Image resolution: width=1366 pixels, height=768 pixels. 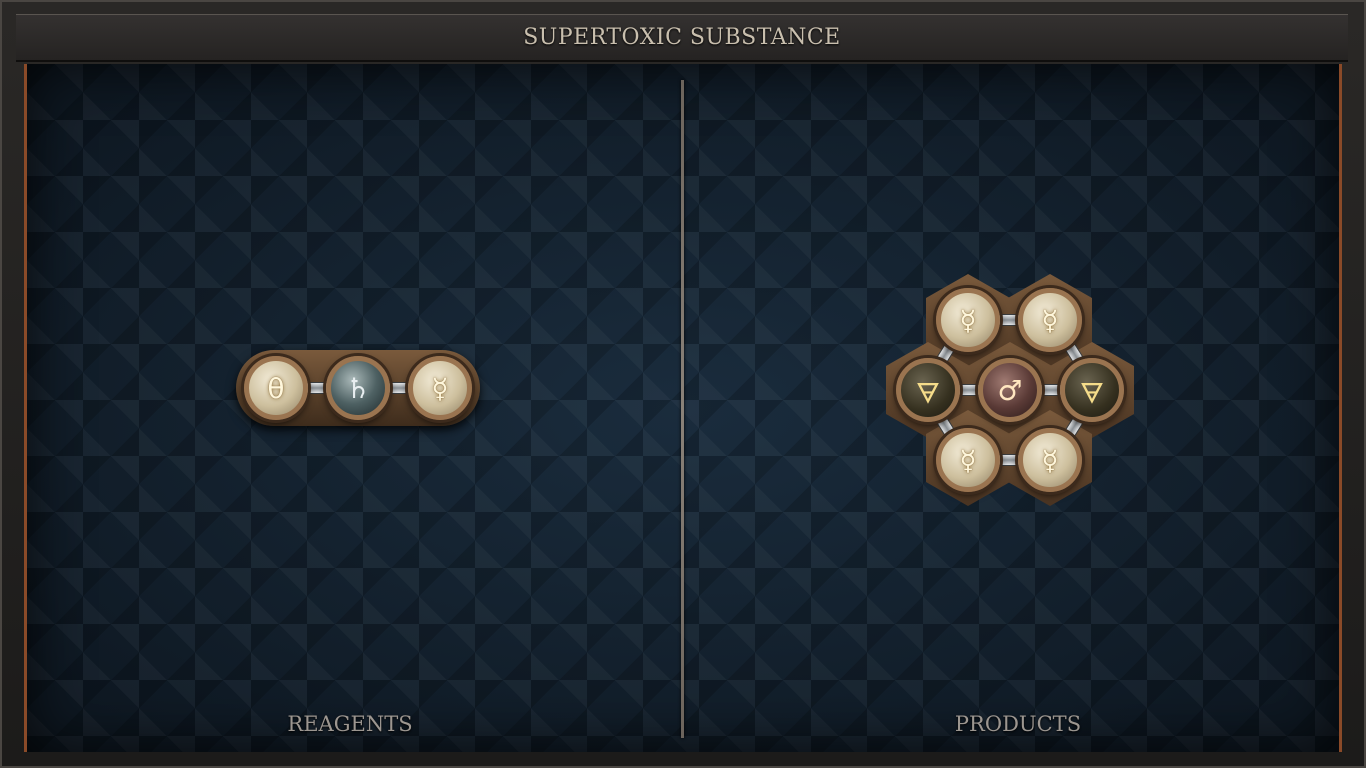 What do you see at coordinates (1018, 724) in the screenshot?
I see `products-label: PRODUCTS` at bounding box center [1018, 724].